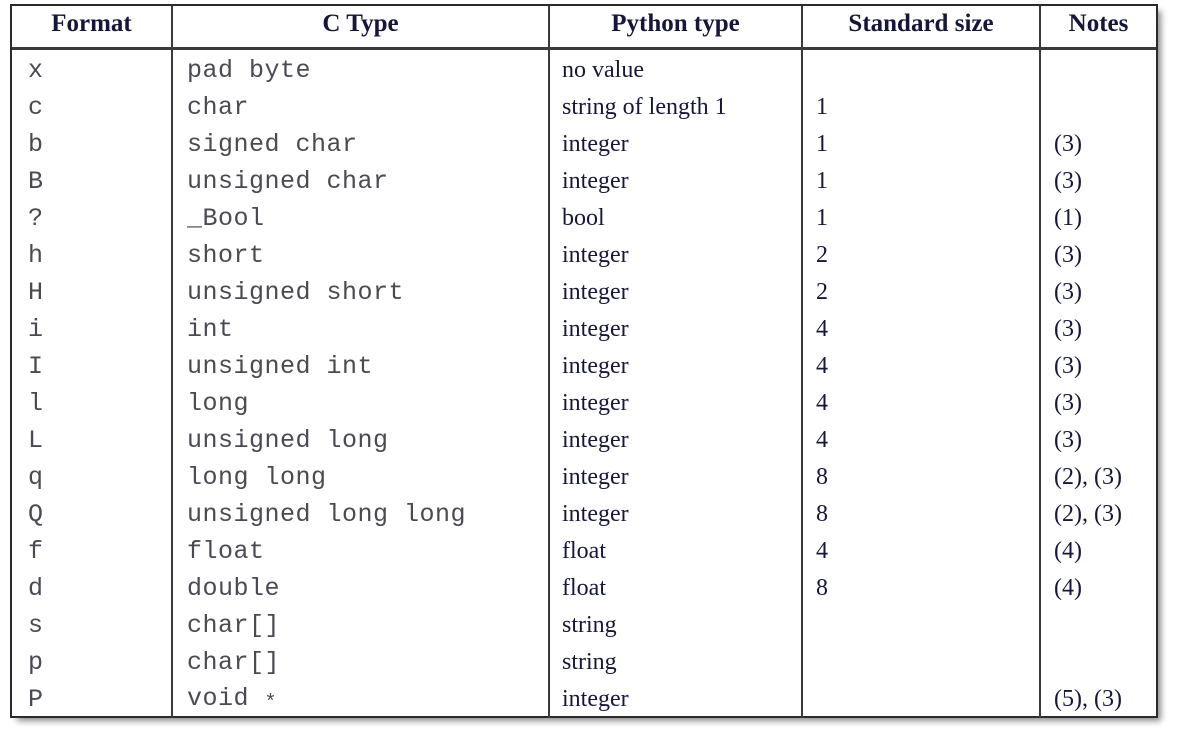 This screenshot has height=740, width=1181. Describe the element at coordinates (676, 107) in the screenshot. I see `cell-python-type: string of length 1` at that location.